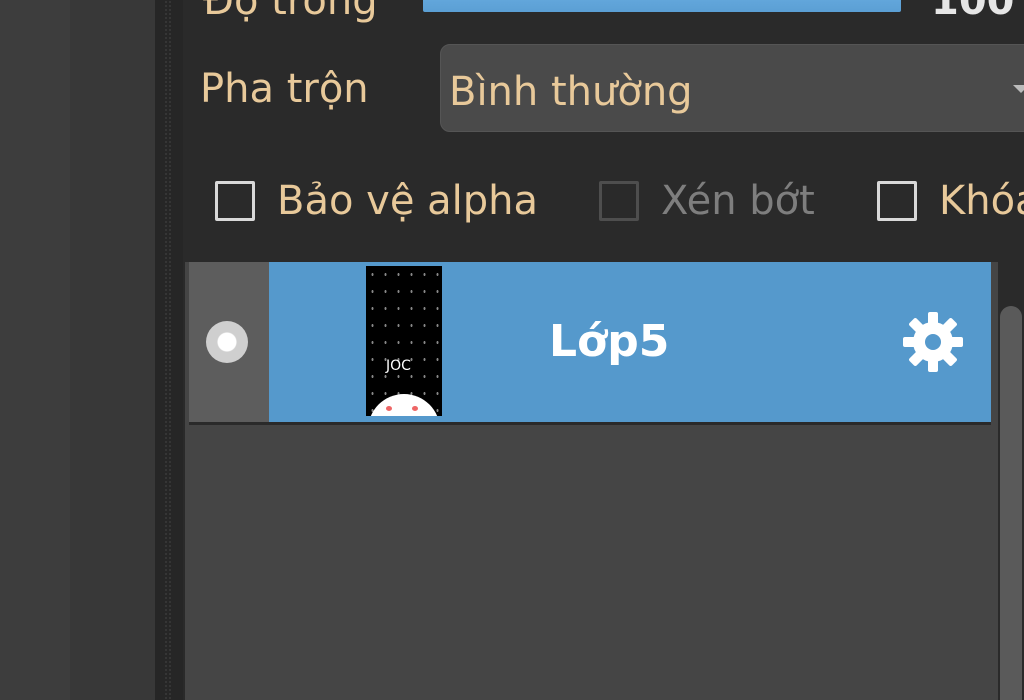 The image size is (1024, 700). What do you see at coordinates (290, 12) in the screenshot?
I see `opacity-label: Độ trong` at bounding box center [290, 12].